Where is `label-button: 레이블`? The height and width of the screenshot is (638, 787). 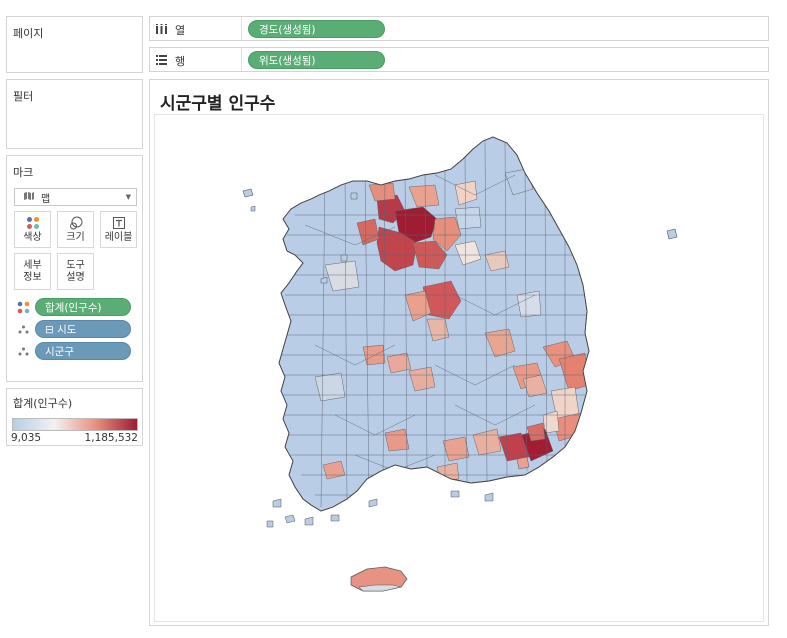
label-button: 레이블 is located at coordinates (118, 229).